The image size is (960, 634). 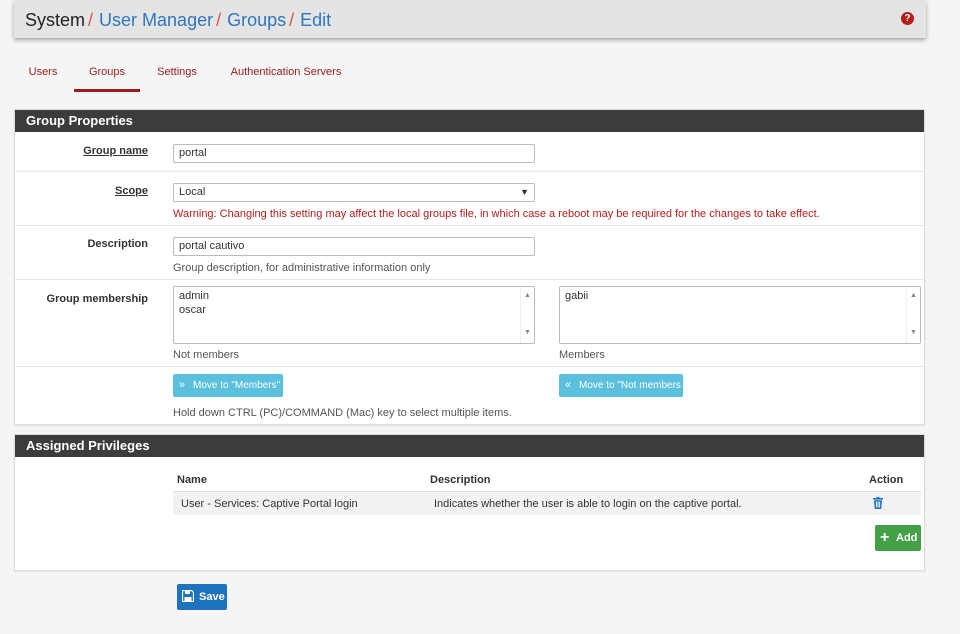 I want to click on members-listbox: gabii ▲ ▼, so click(x=740, y=315).